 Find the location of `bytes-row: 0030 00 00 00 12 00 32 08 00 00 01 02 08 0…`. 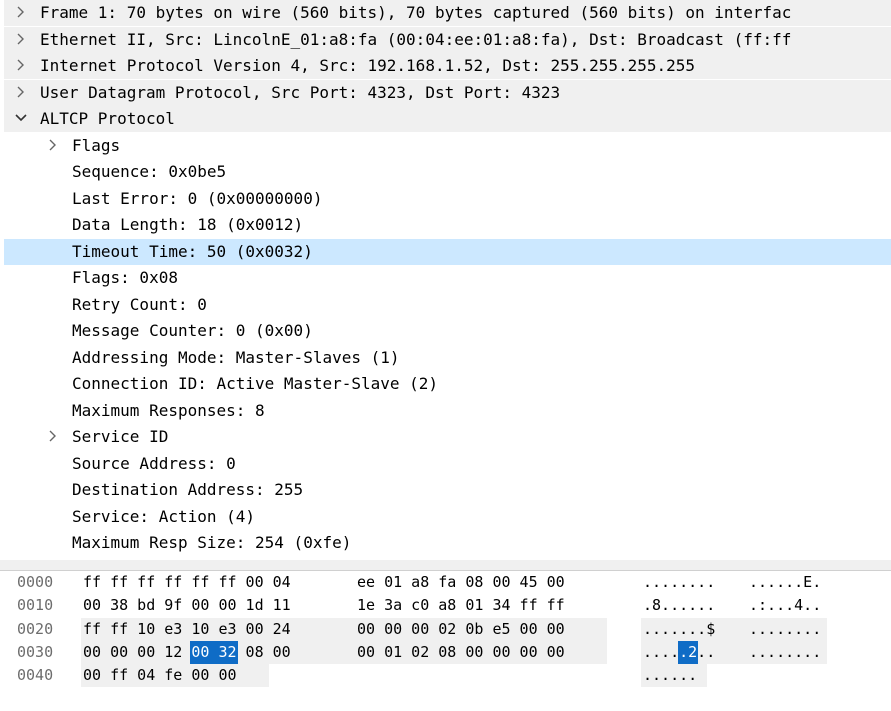

bytes-row: 0030 00 00 00 12 00 32 08 00 00 01 02 08 0… is located at coordinates (445, 652).